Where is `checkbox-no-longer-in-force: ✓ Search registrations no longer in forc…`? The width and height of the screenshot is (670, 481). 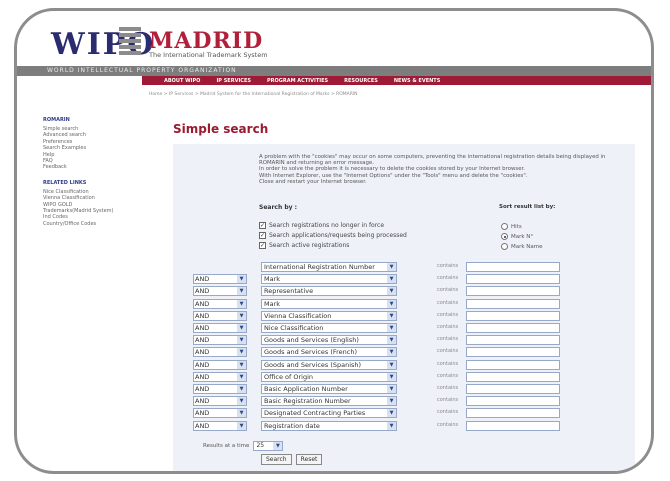 checkbox-no-longer-in-force: ✓ Search registrations no longer in forc… is located at coordinates (321, 225).